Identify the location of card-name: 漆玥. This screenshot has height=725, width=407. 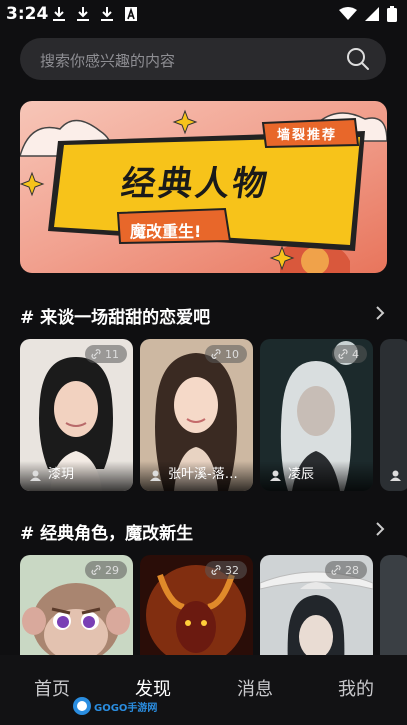
(61, 474).